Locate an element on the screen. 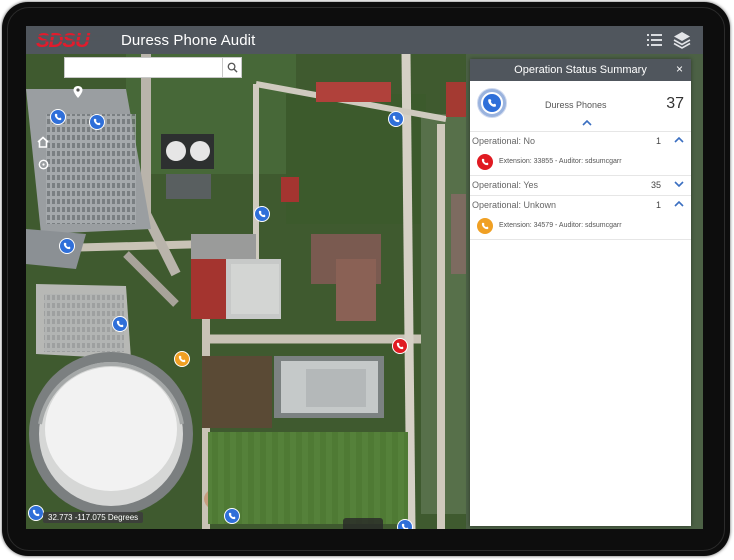 Image resolution: width=734 pixels, height=560 pixels. panel-divider is located at coordinates (580, 239).